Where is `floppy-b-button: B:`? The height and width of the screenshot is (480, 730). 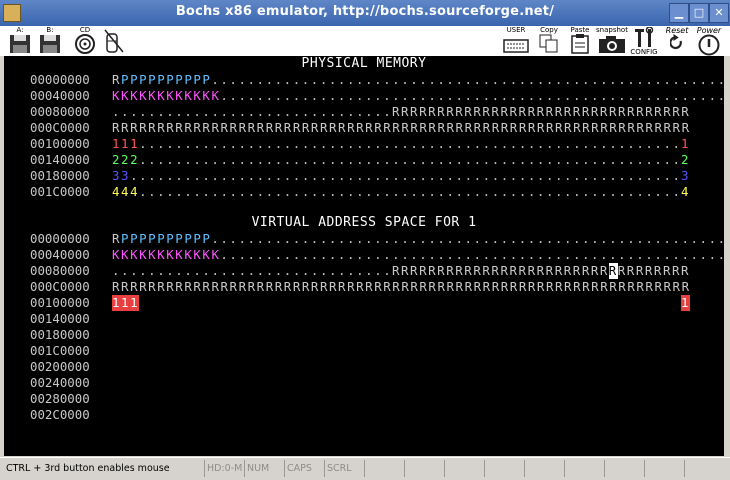
floppy-b-button: B: is located at coordinates (50, 41).